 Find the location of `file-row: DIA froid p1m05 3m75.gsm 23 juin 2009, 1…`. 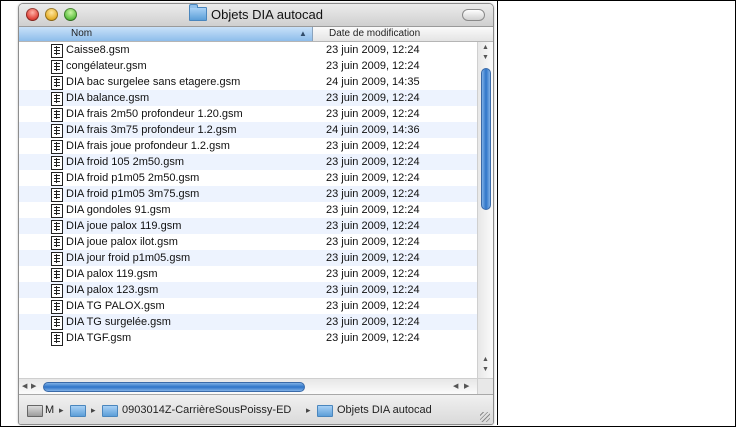

file-row: DIA froid p1m05 3m75.gsm 23 juin 2009, 1… is located at coordinates (248, 194).